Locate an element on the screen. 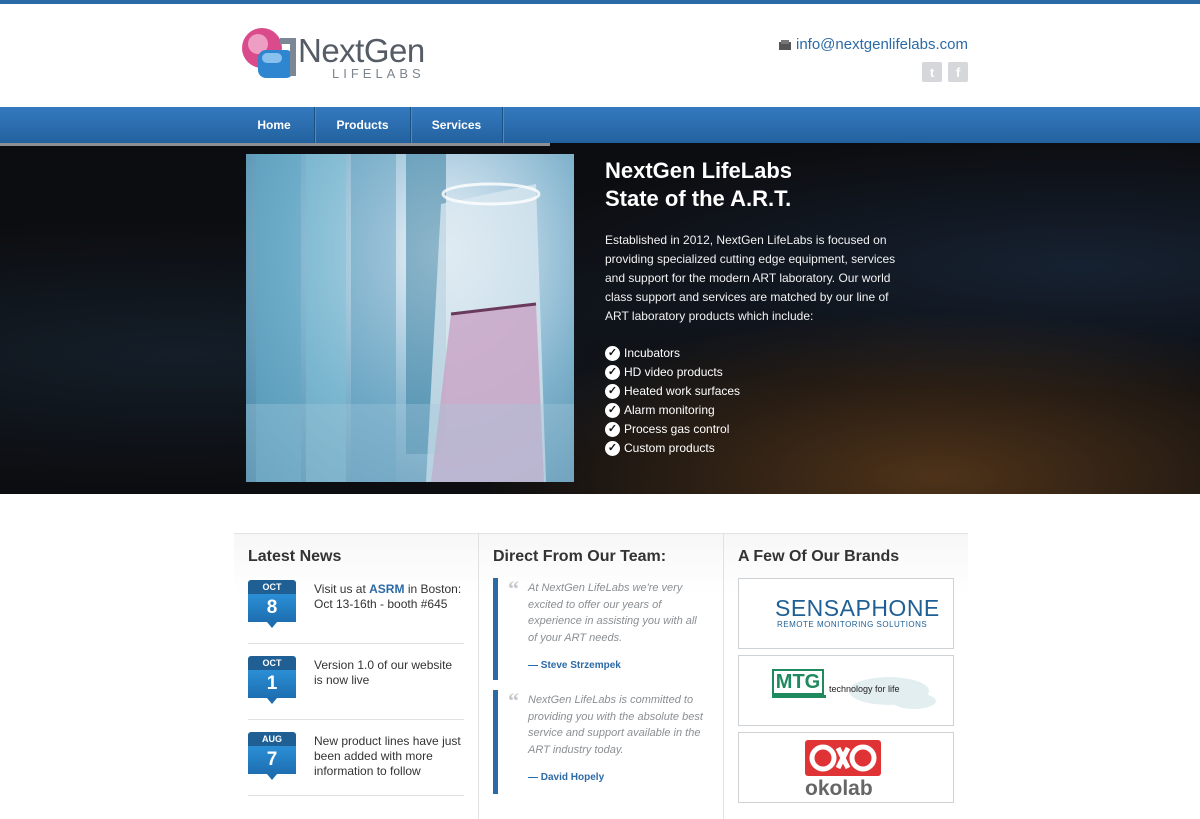 The width and height of the screenshot is (1200, 819). asrm-link: ASRM is located at coordinates (386, 589).